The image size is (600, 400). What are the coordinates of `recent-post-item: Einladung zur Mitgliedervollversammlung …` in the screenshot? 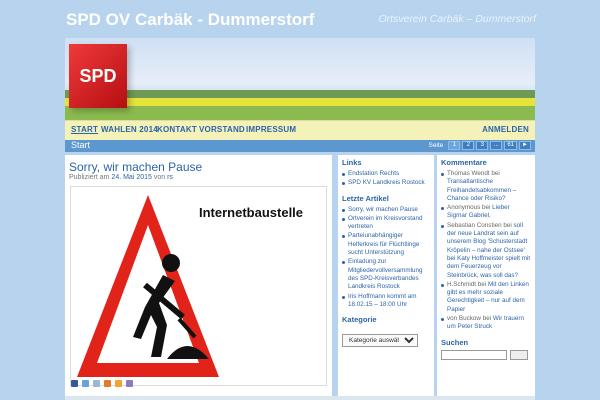 It's located at (386, 274).